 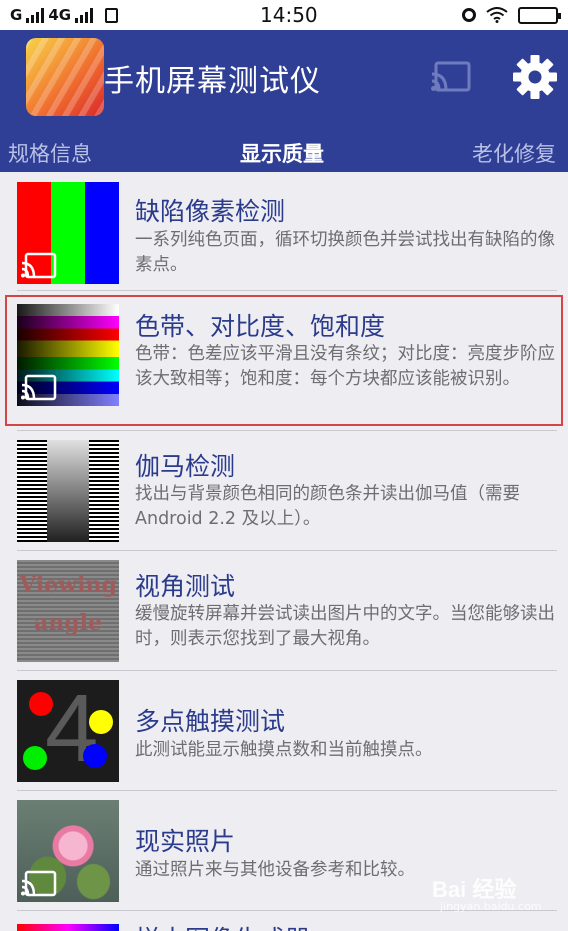 I want to click on tab-burn-in-fix: 老化修复, so click(x=514, y=153).